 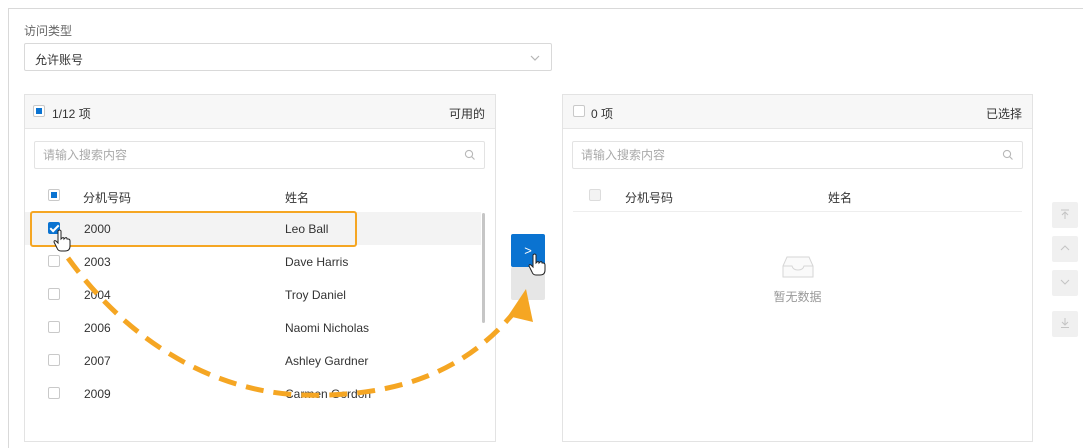 What do you see at coordinates (253, 261) in the screenshot?
I see `table-row: 2003 Dave Harris` at bounding box center [253, 261].